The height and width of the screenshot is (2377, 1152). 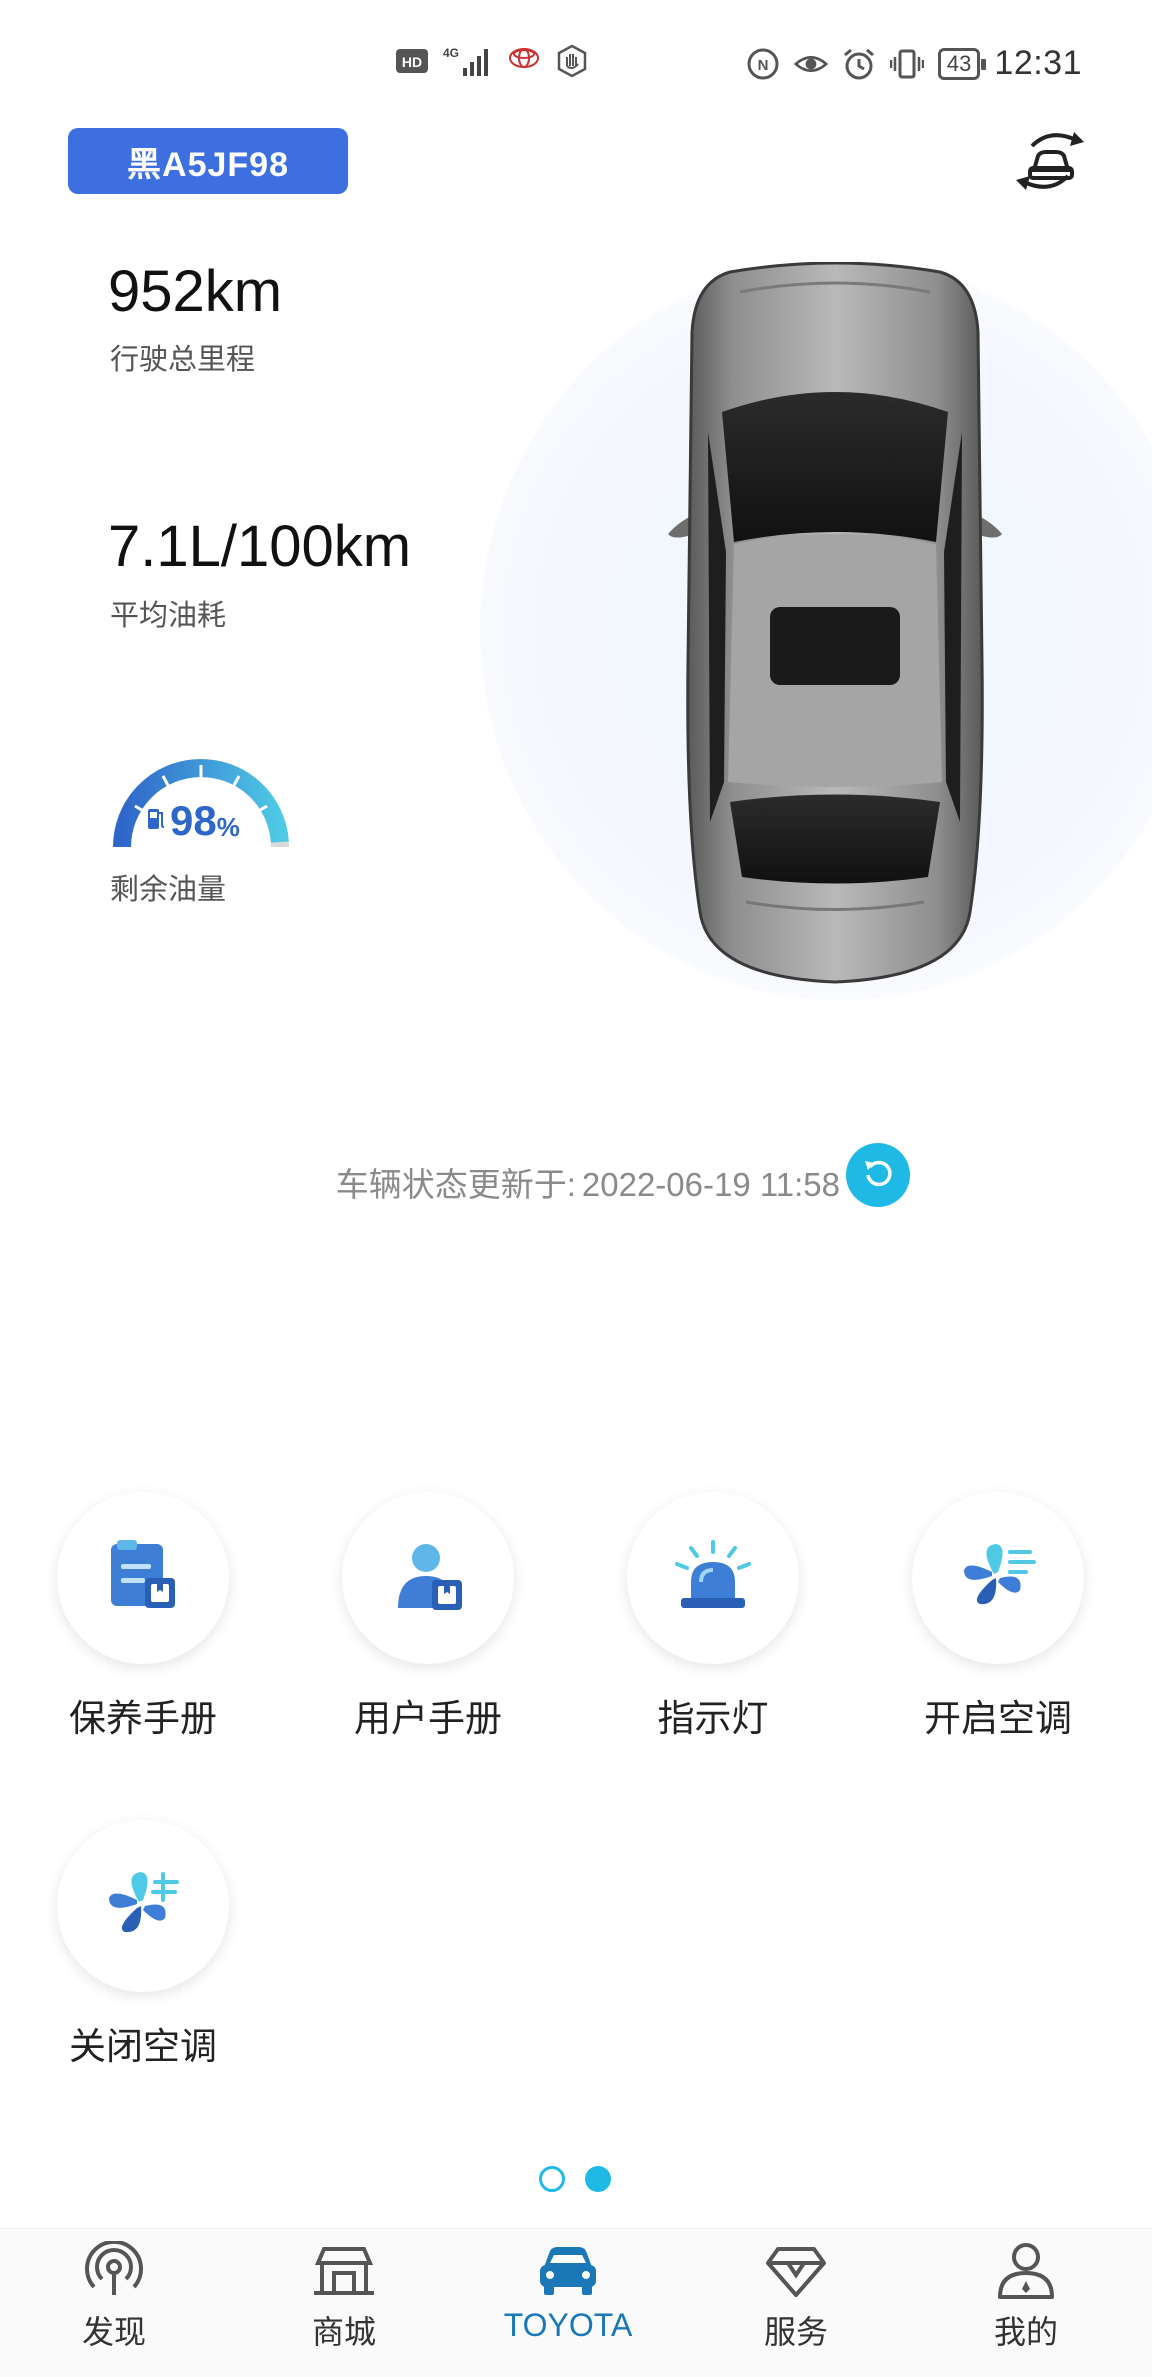 I want to click on user-manual-button, so click(x=428, y=1578).